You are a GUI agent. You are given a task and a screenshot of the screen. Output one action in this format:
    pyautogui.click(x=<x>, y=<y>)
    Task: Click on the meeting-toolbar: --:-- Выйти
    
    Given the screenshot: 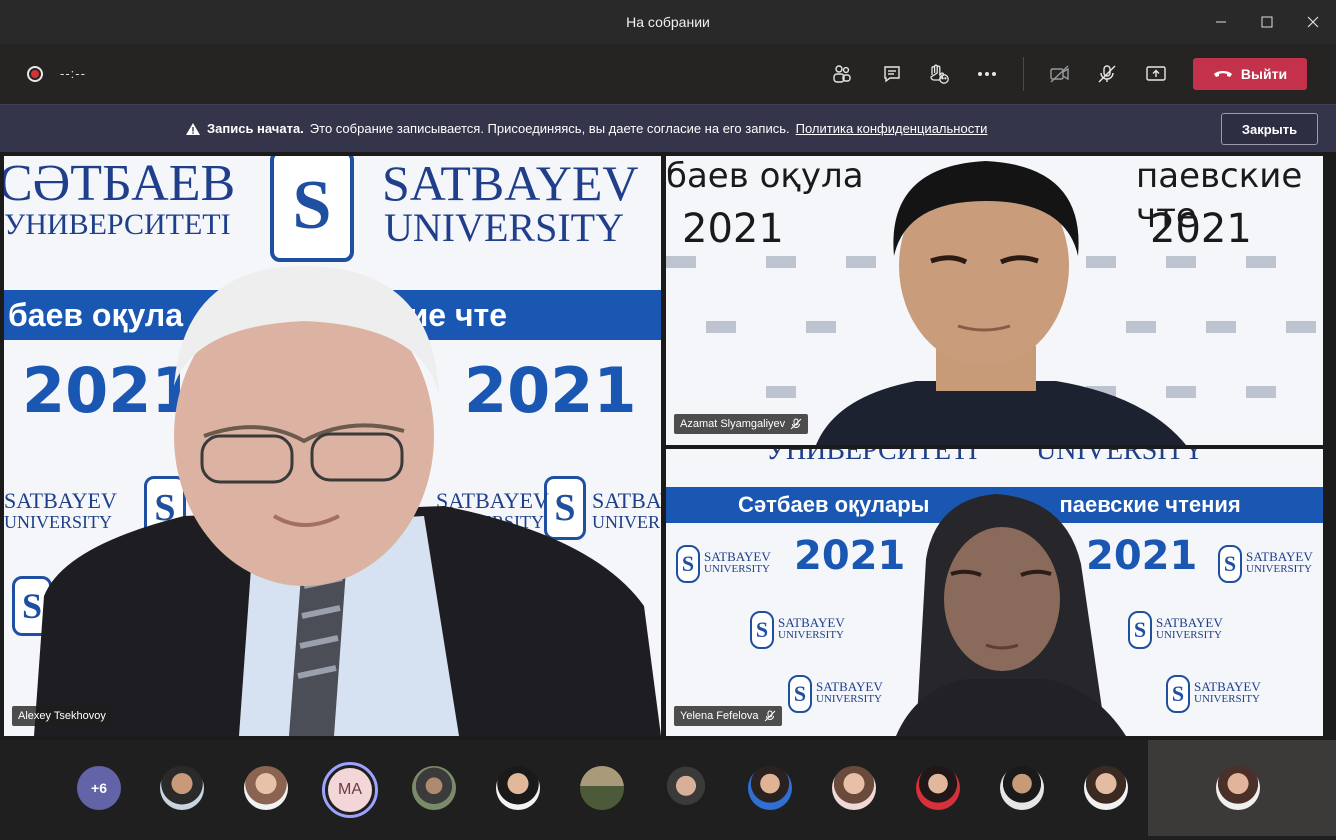 What is the action you would take?
    pyautogui.click(x=668, y=74)
    